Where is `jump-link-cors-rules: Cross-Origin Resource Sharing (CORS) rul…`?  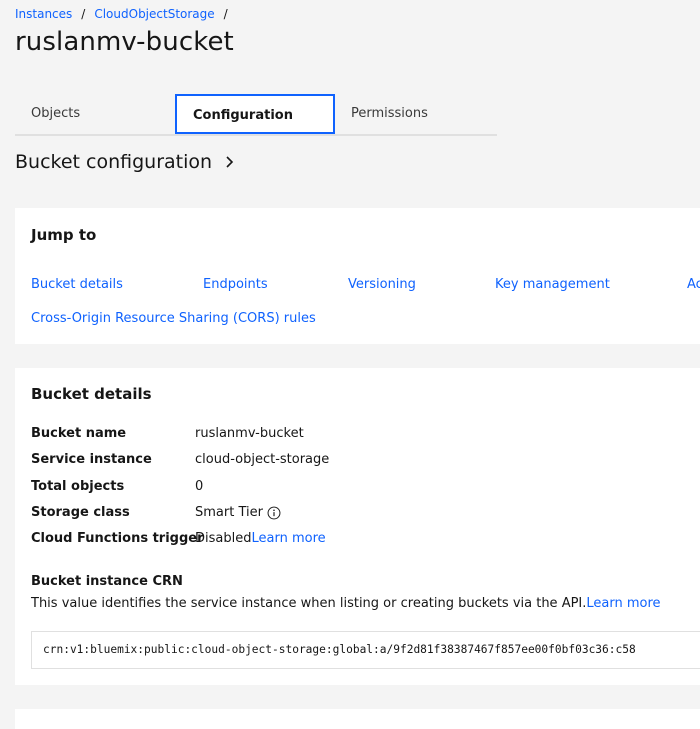 jump-link-cors-rules: Cross-Origin Resource Sharing (CORS) rul… is located at coordinates (173, 318).